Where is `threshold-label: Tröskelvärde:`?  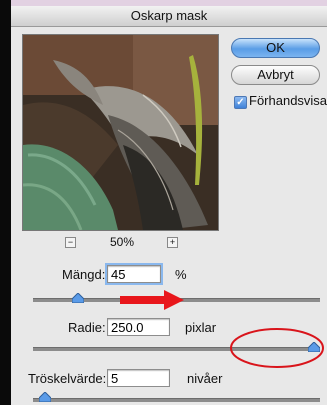 threshold-label: Tröskelvärde: is located at coordinates (67, 378).